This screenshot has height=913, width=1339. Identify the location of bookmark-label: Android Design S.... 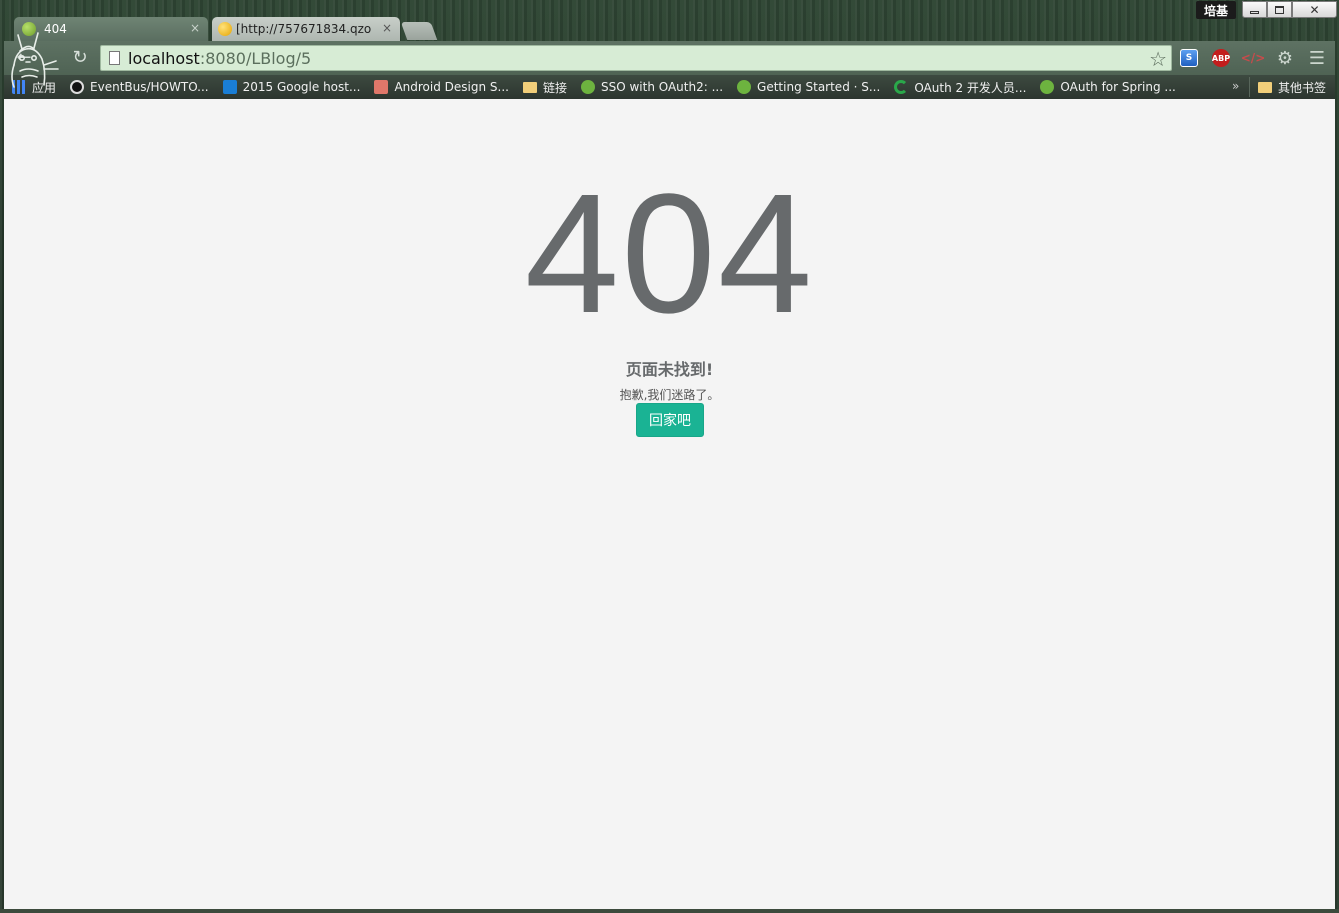
(451, 87).